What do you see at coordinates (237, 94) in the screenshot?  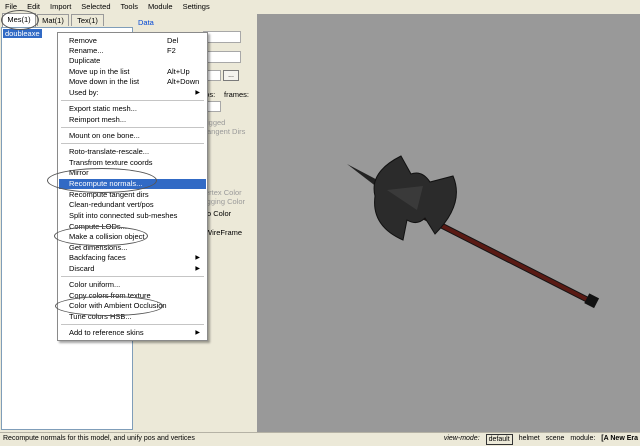 I see `frames-label: frames:` at bounding box center [237, 94].